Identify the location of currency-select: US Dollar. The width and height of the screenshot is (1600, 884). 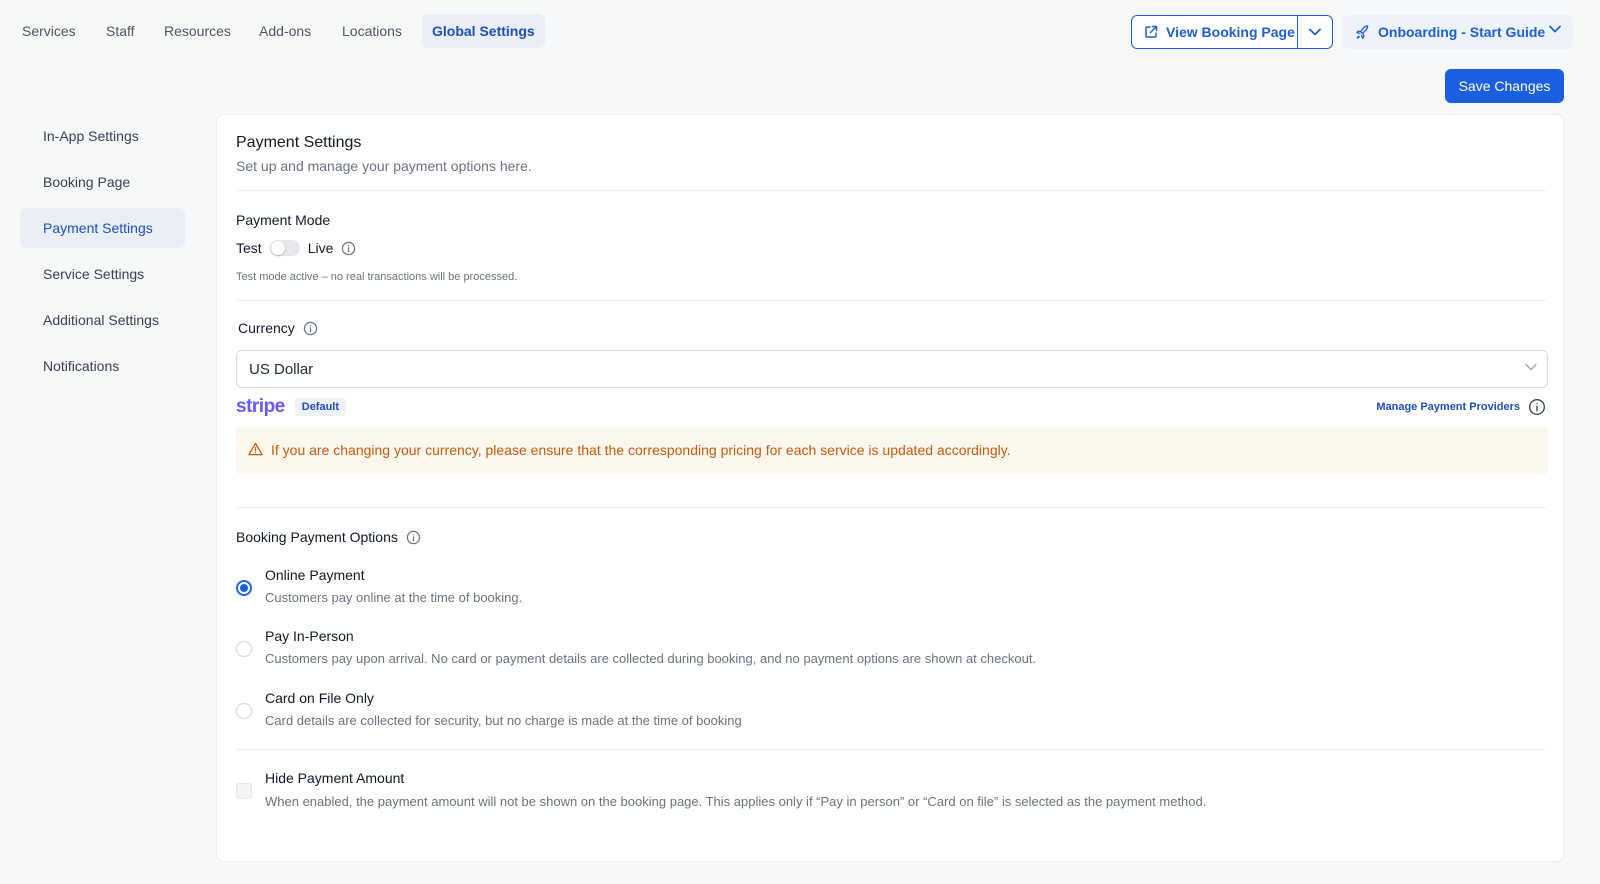
(892, 369).